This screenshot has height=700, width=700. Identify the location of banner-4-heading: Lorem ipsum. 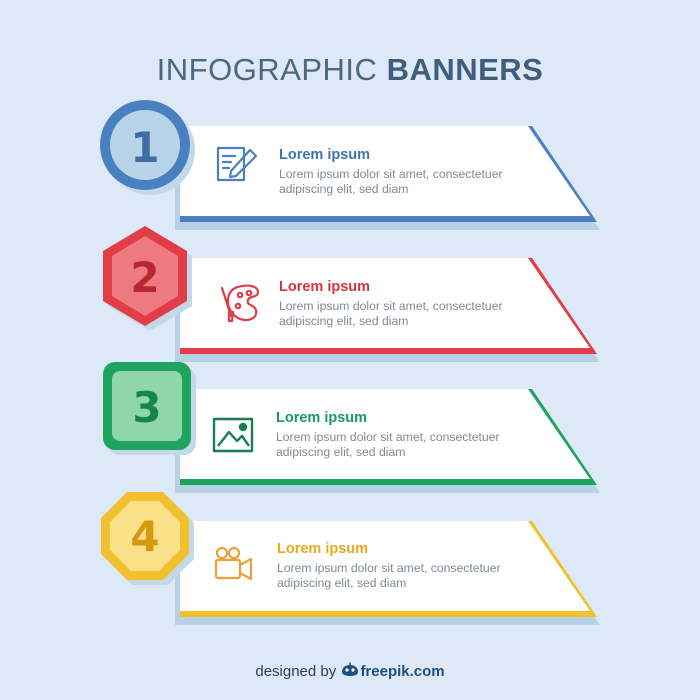
(323, 549).